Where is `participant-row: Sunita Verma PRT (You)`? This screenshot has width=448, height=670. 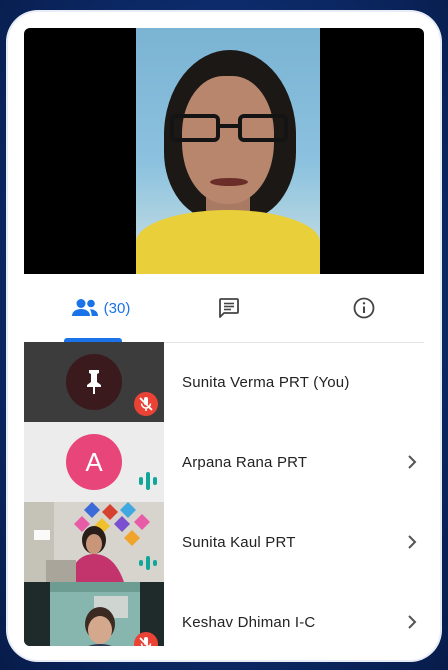
participant-row: Sunita Verma PRT (You) is located at coordinates (224, 382).